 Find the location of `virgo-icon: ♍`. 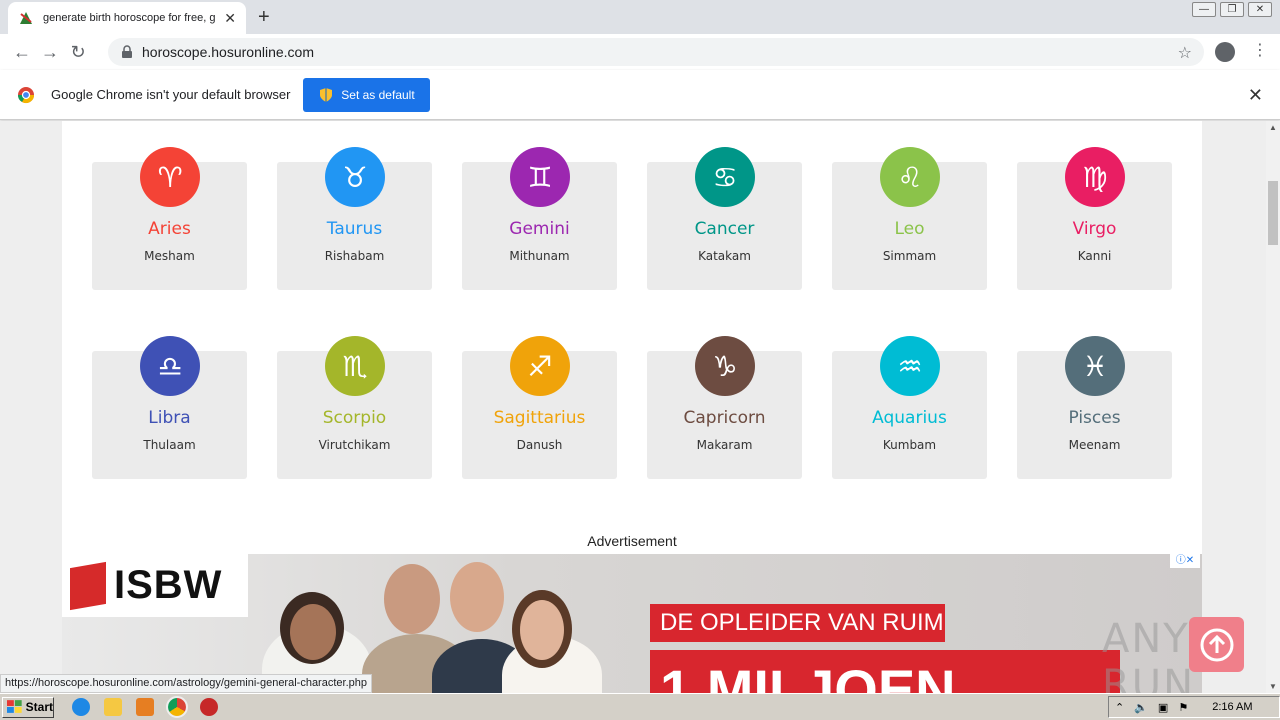

virgo-icon: ♍ is located at coordinates (1095, 177).